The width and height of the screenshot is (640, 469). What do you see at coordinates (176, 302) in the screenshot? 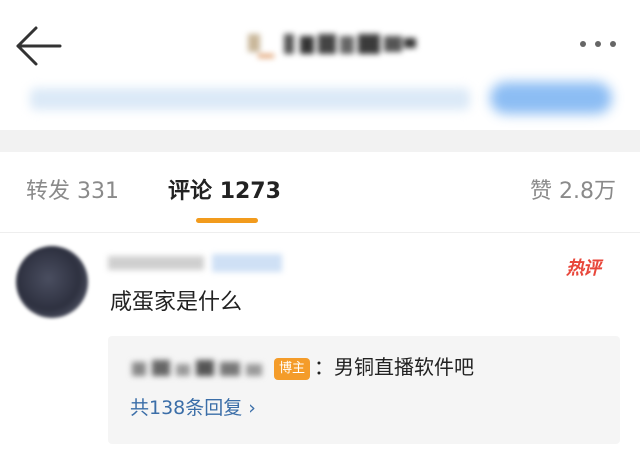
I see `comment-text: 咸蛋家是什么` at bounding box center [176, 302].